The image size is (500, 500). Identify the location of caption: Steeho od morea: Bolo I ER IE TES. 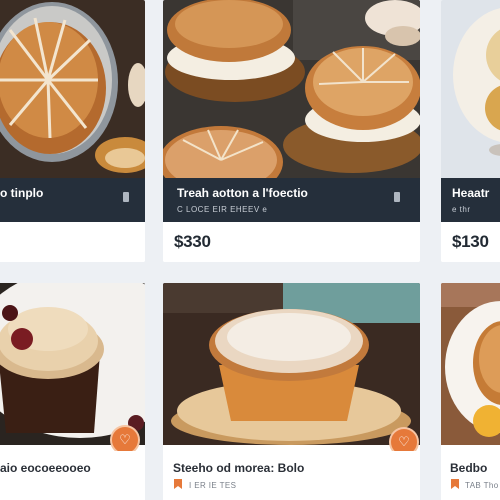
(291, 475).